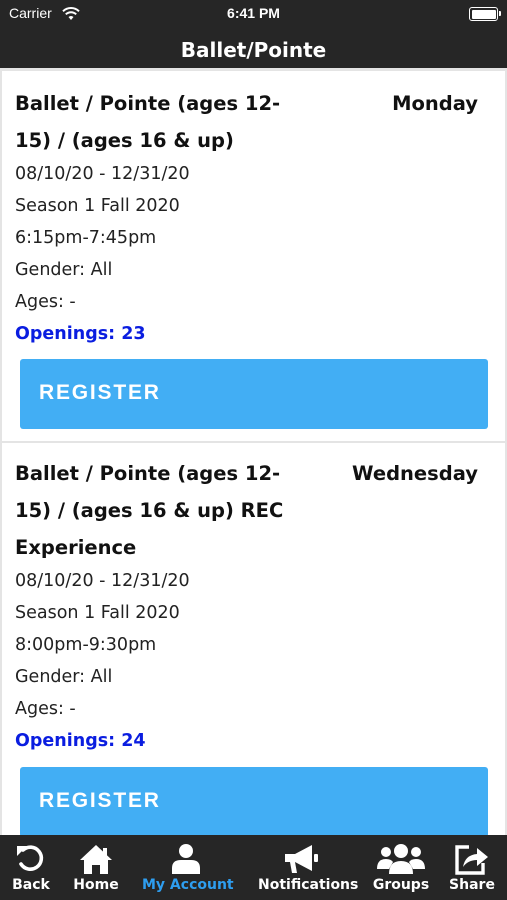 This screenshot has height=900, width=507. I want to click on tab-groups: Groups, so click(401, 867).